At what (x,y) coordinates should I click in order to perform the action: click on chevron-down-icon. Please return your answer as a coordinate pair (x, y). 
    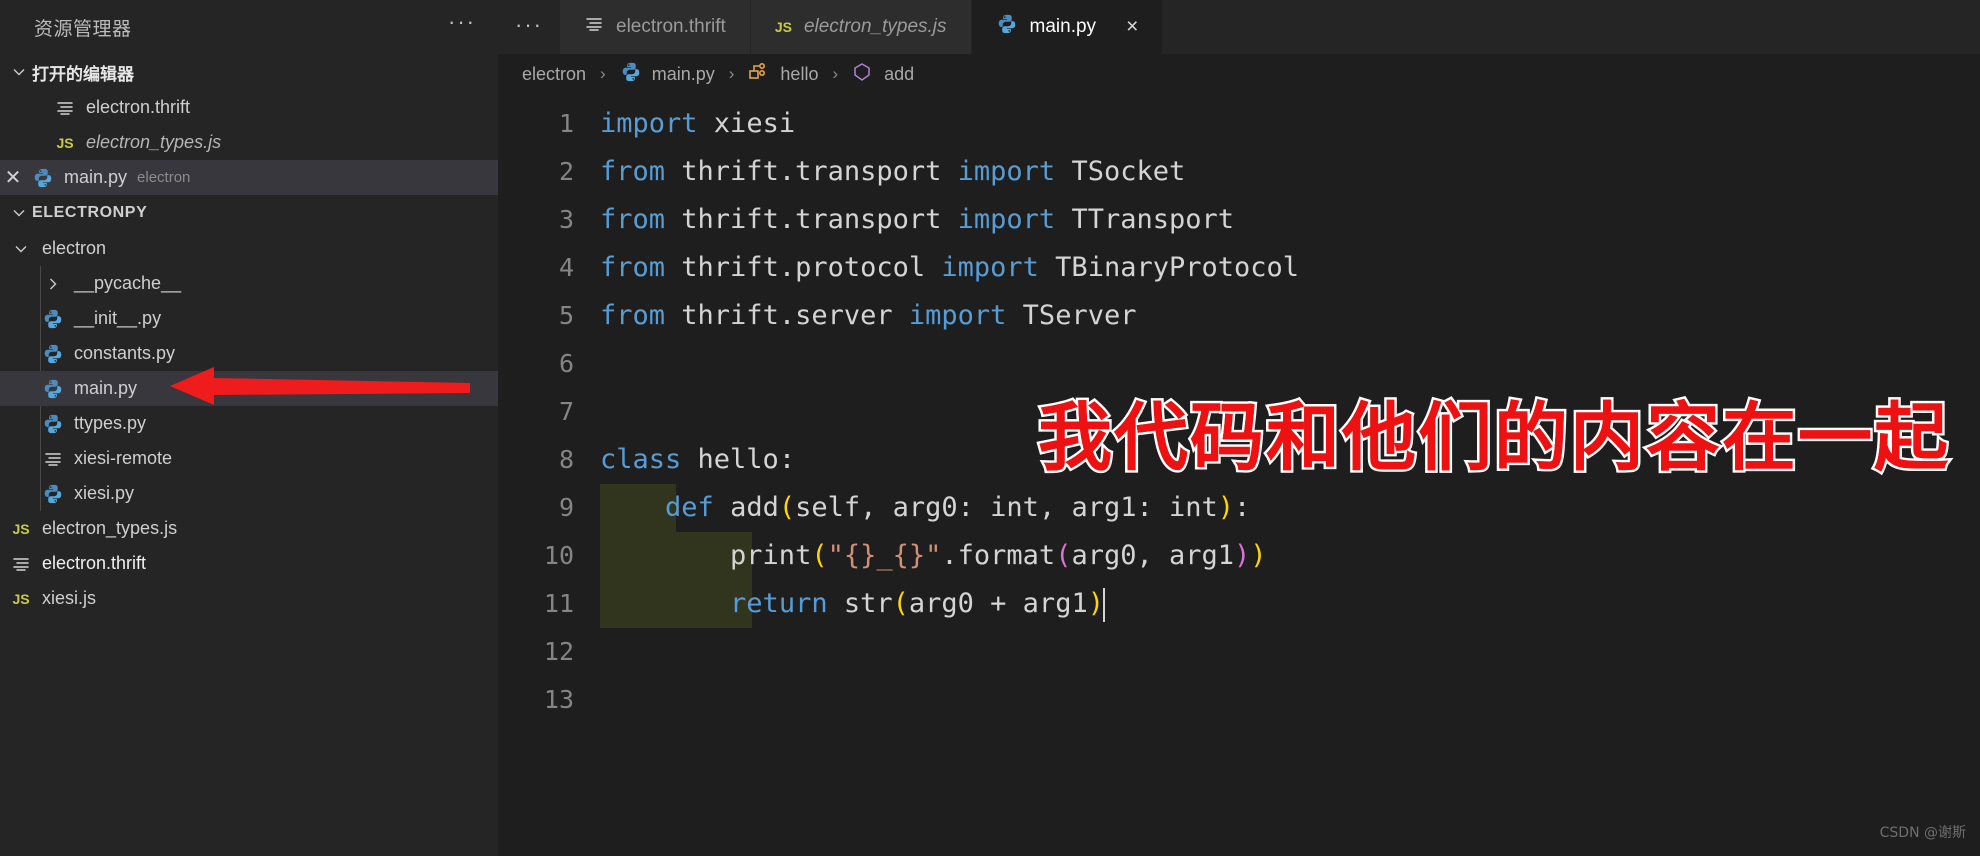
    Looking at the image, I should click on (19, 213).